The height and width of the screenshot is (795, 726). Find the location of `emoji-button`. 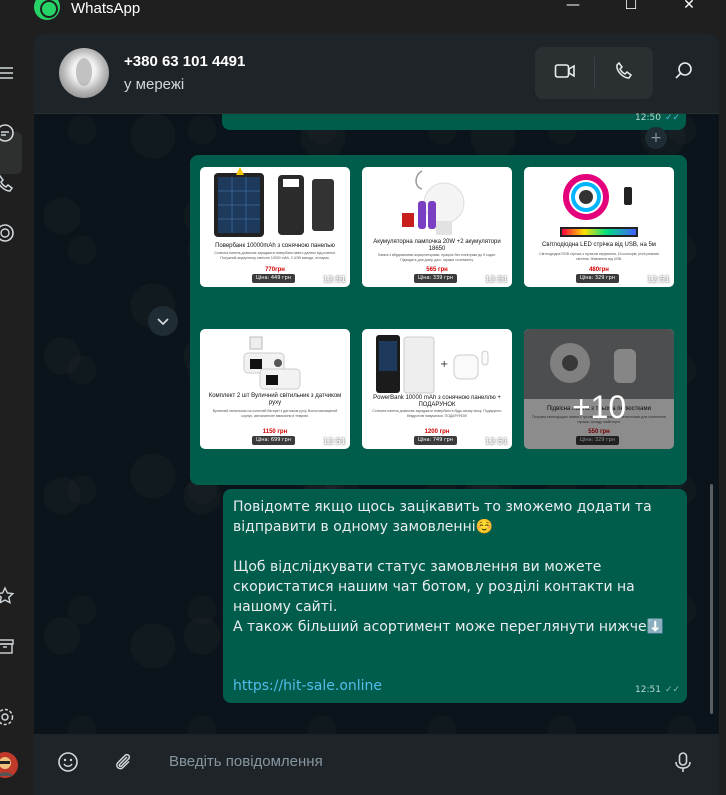

emoji-button is located at coordinates (68, 764).